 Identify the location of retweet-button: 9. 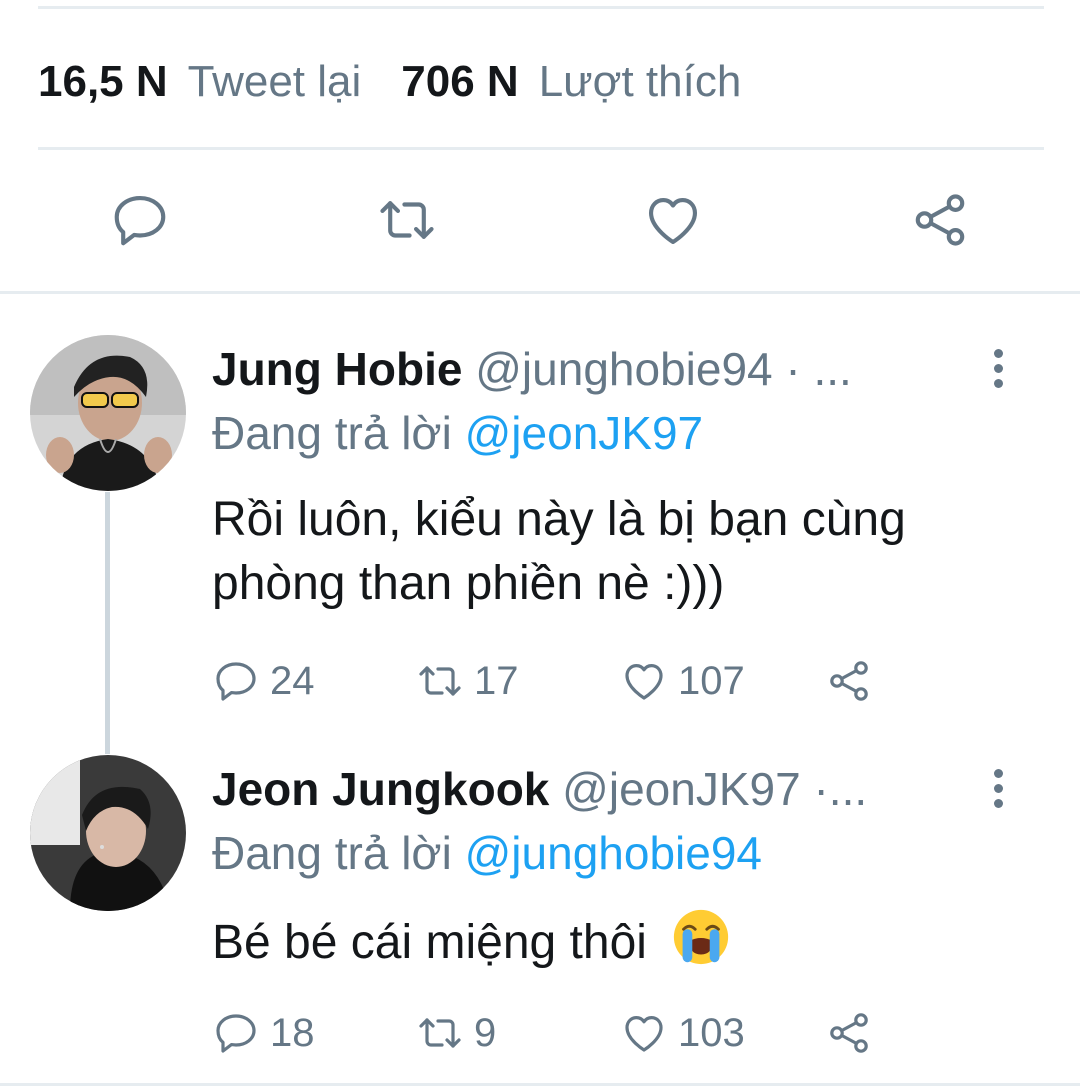
(456, 1033).